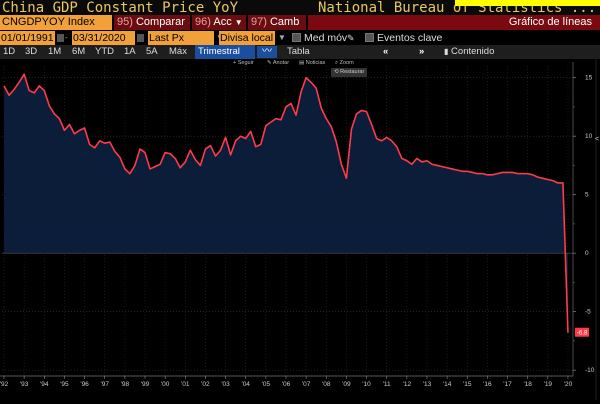 This screenshot has width=600, height=404. What do you see at coordinates (165, 384) in the screenshot?
I see `x-tick-label: '00` at bounding box center [165, 384].